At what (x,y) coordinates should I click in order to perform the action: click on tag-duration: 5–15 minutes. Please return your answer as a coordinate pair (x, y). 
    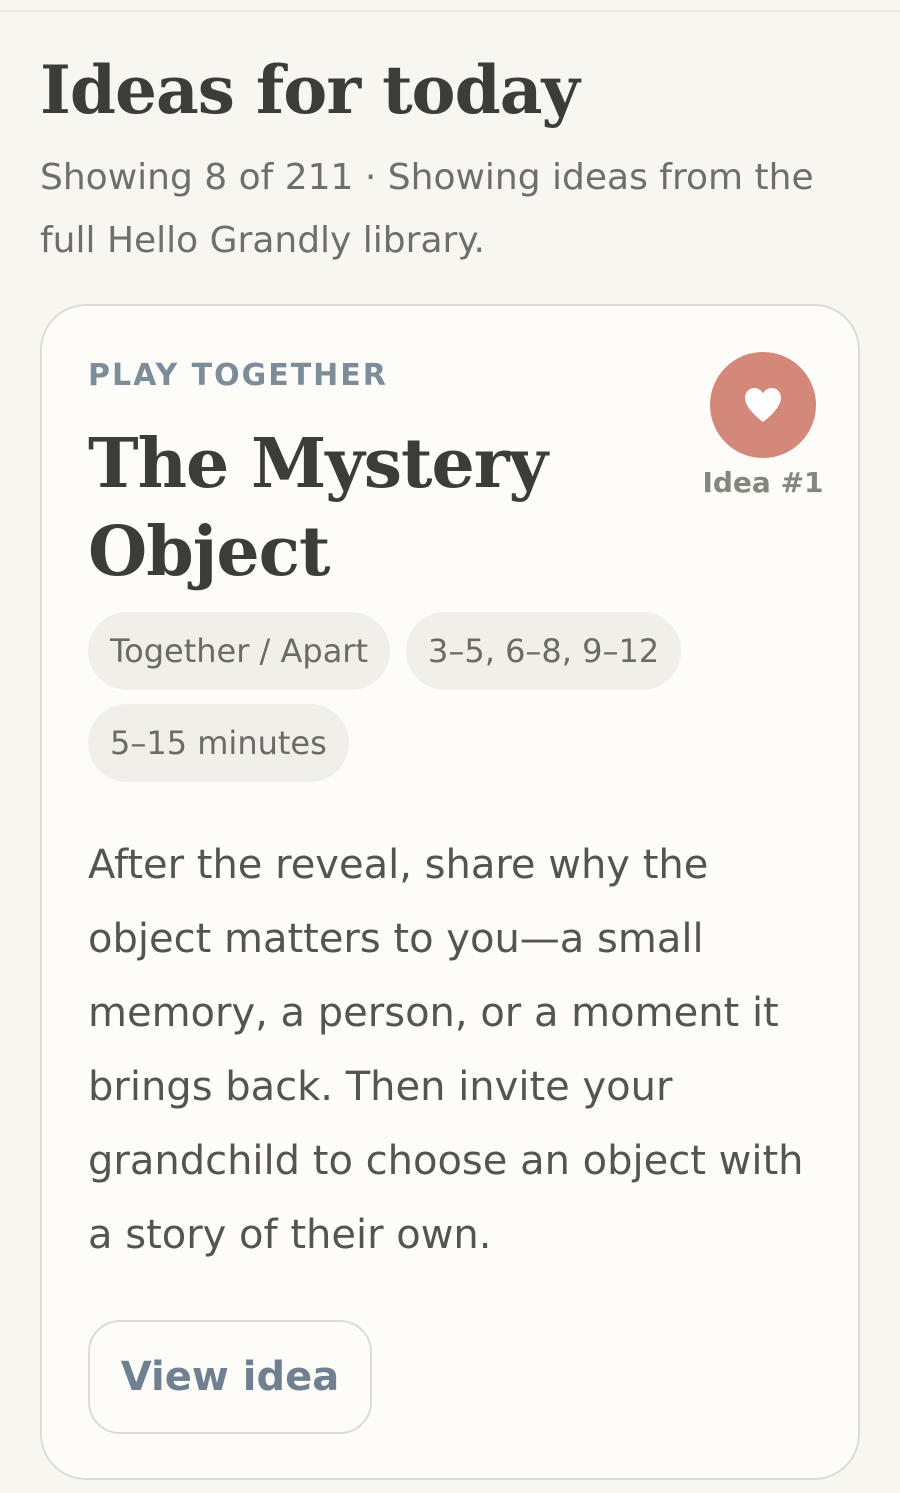
    Looking at the image, I should click on (218, 743).